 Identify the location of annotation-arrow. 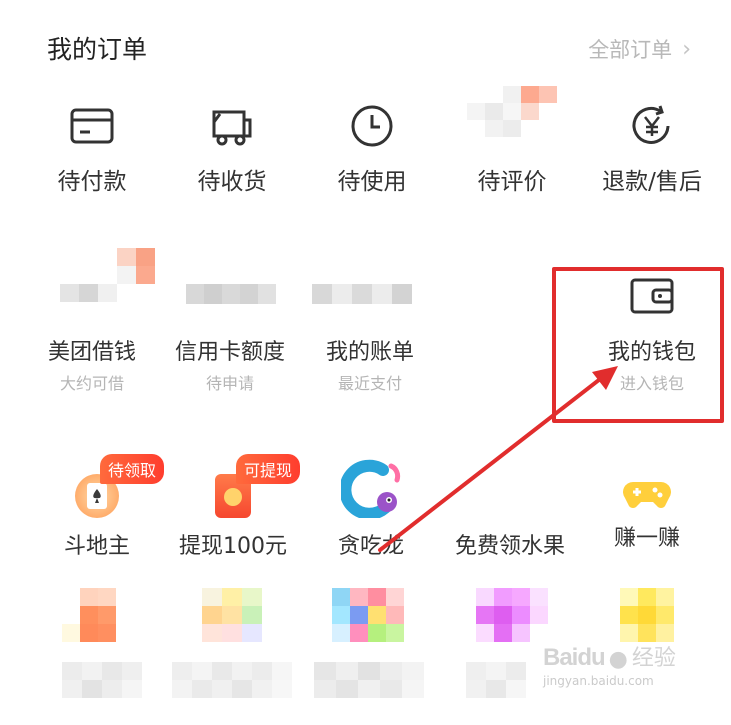
(498, 459).